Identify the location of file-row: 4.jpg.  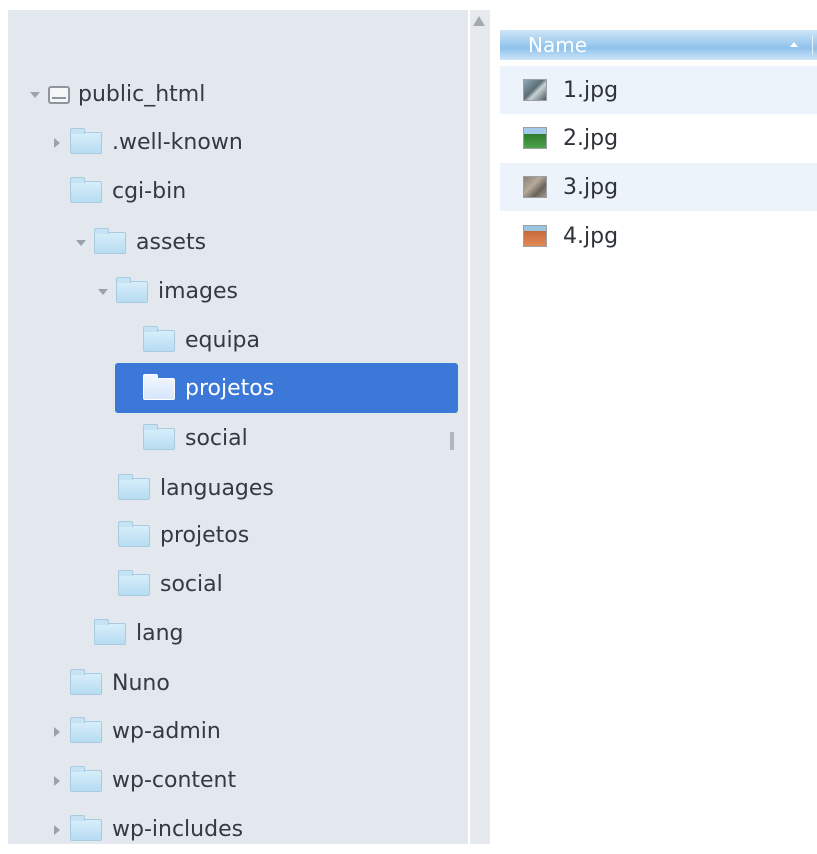
(658, 236).